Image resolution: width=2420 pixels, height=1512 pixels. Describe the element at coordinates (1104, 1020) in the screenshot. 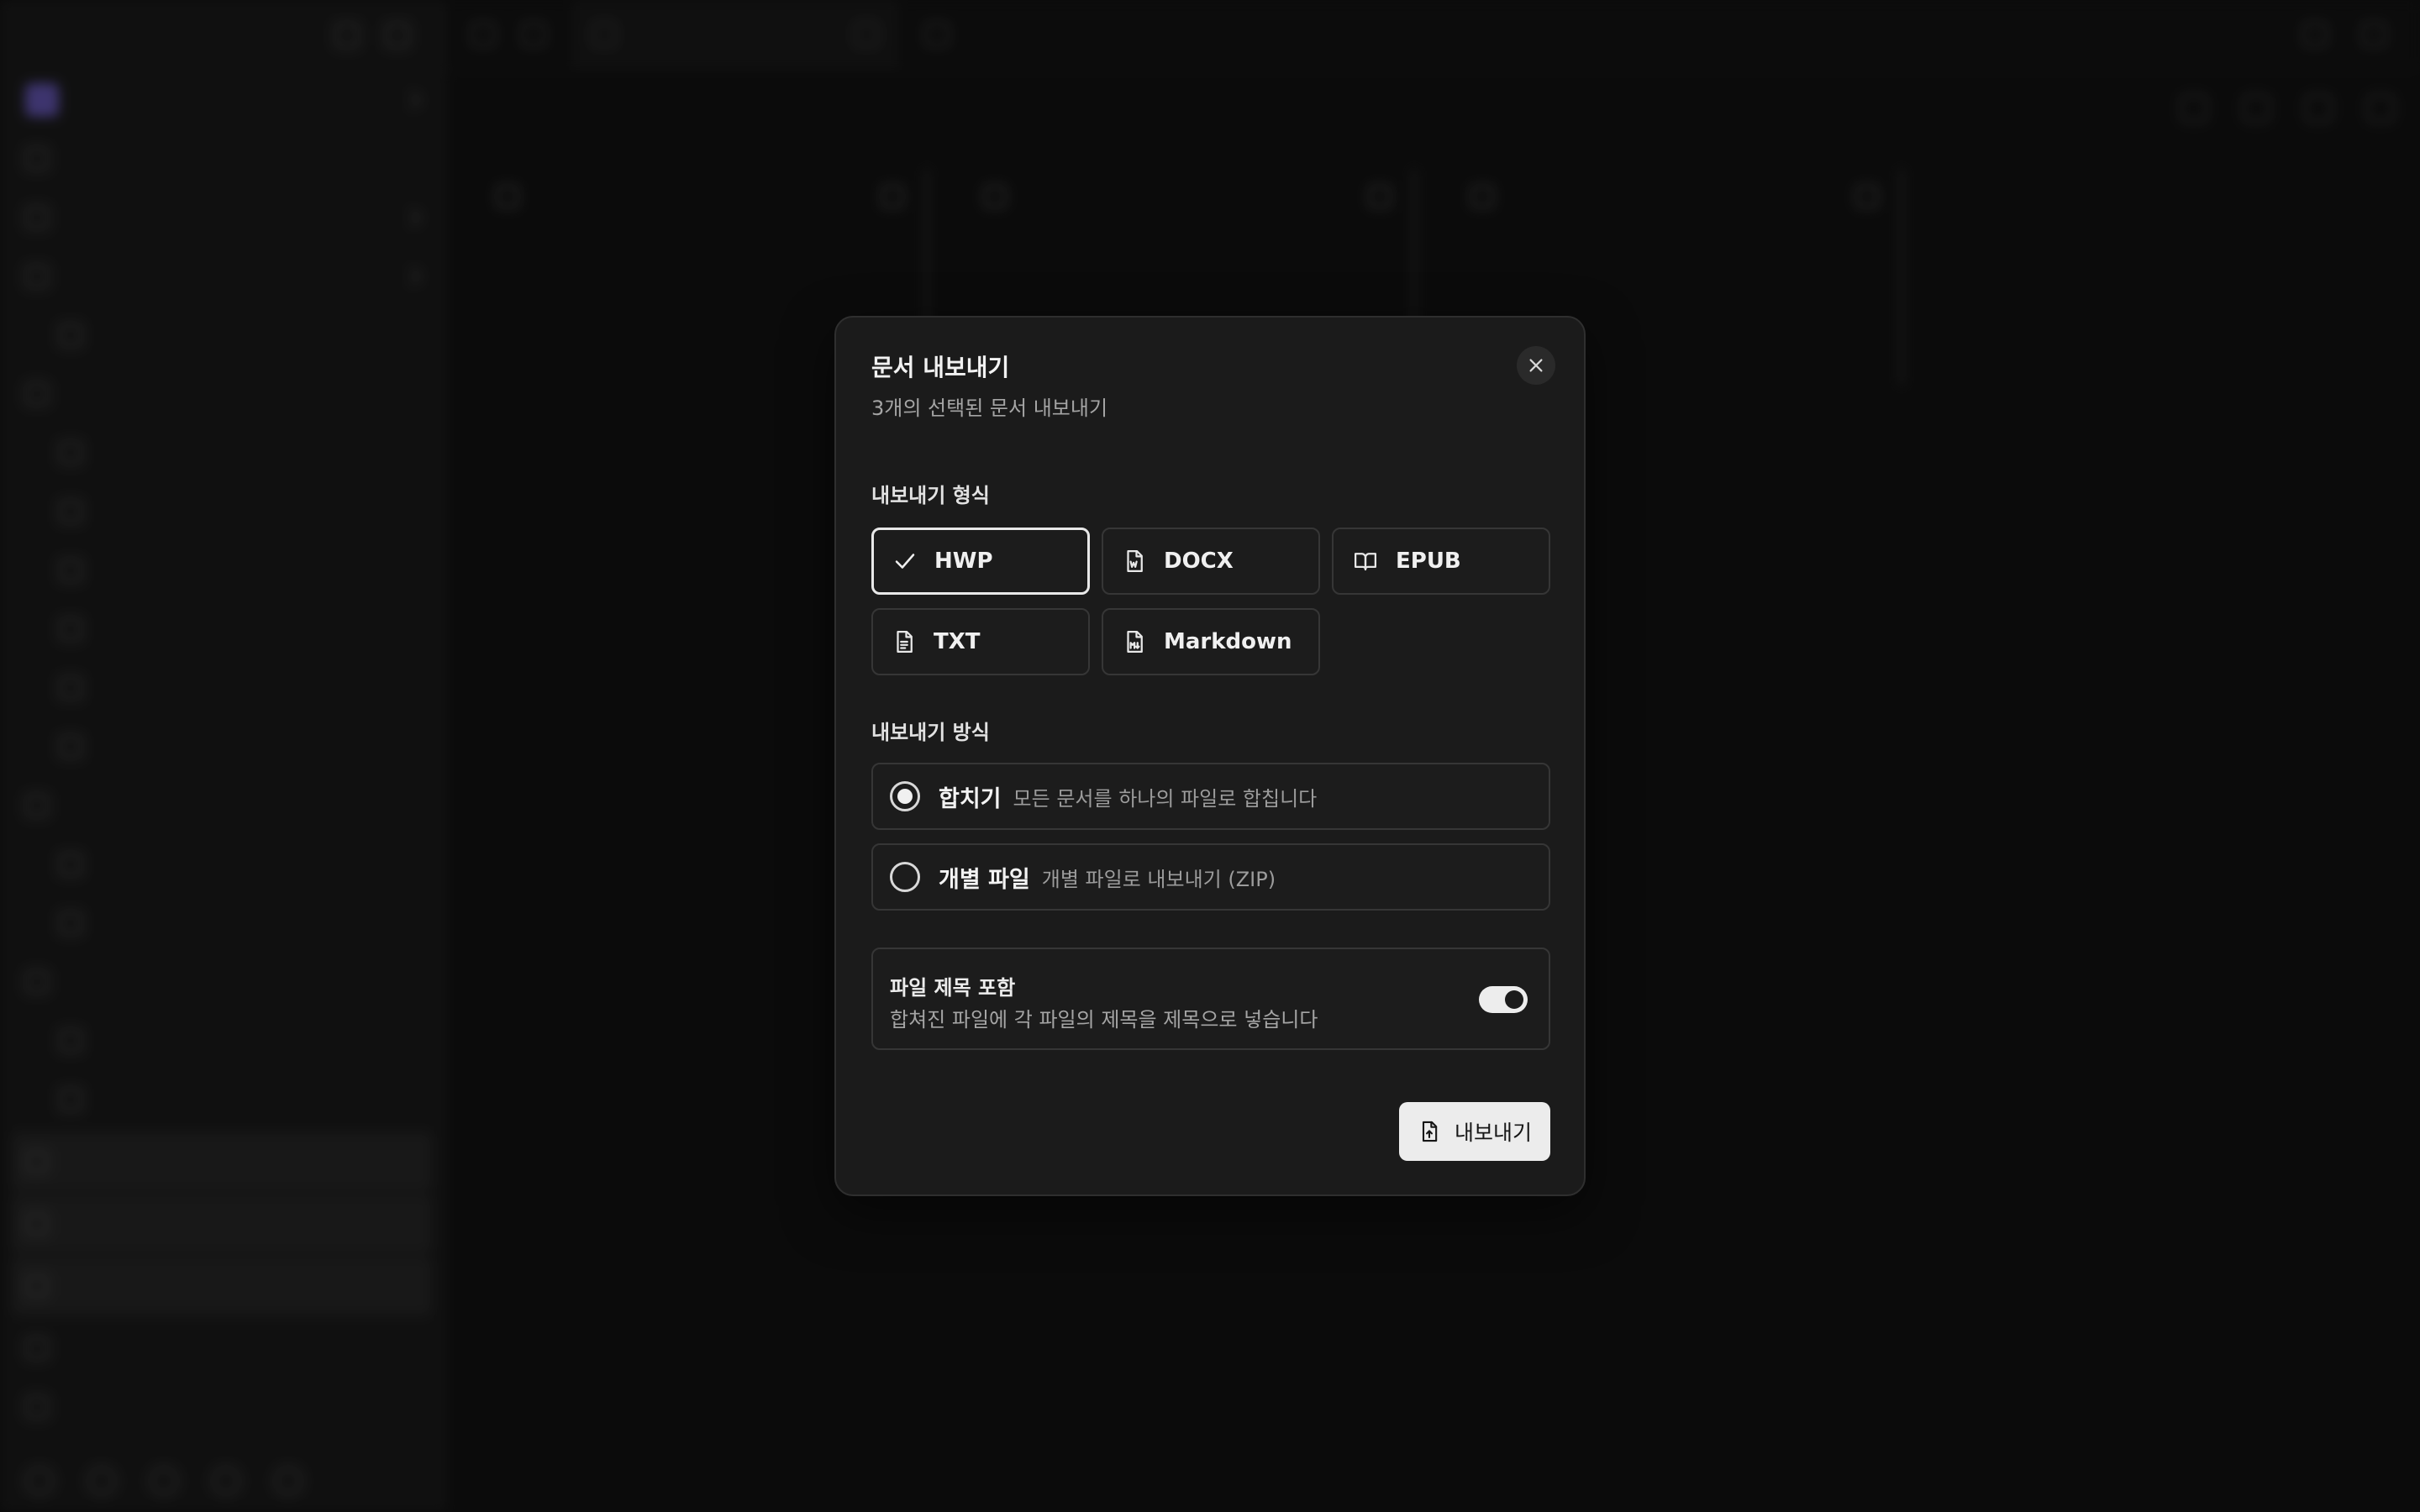

I see `include-title-description: 합쳐진 파일에 각 파일의 제목을 제목으로 넣습니다` at that location.